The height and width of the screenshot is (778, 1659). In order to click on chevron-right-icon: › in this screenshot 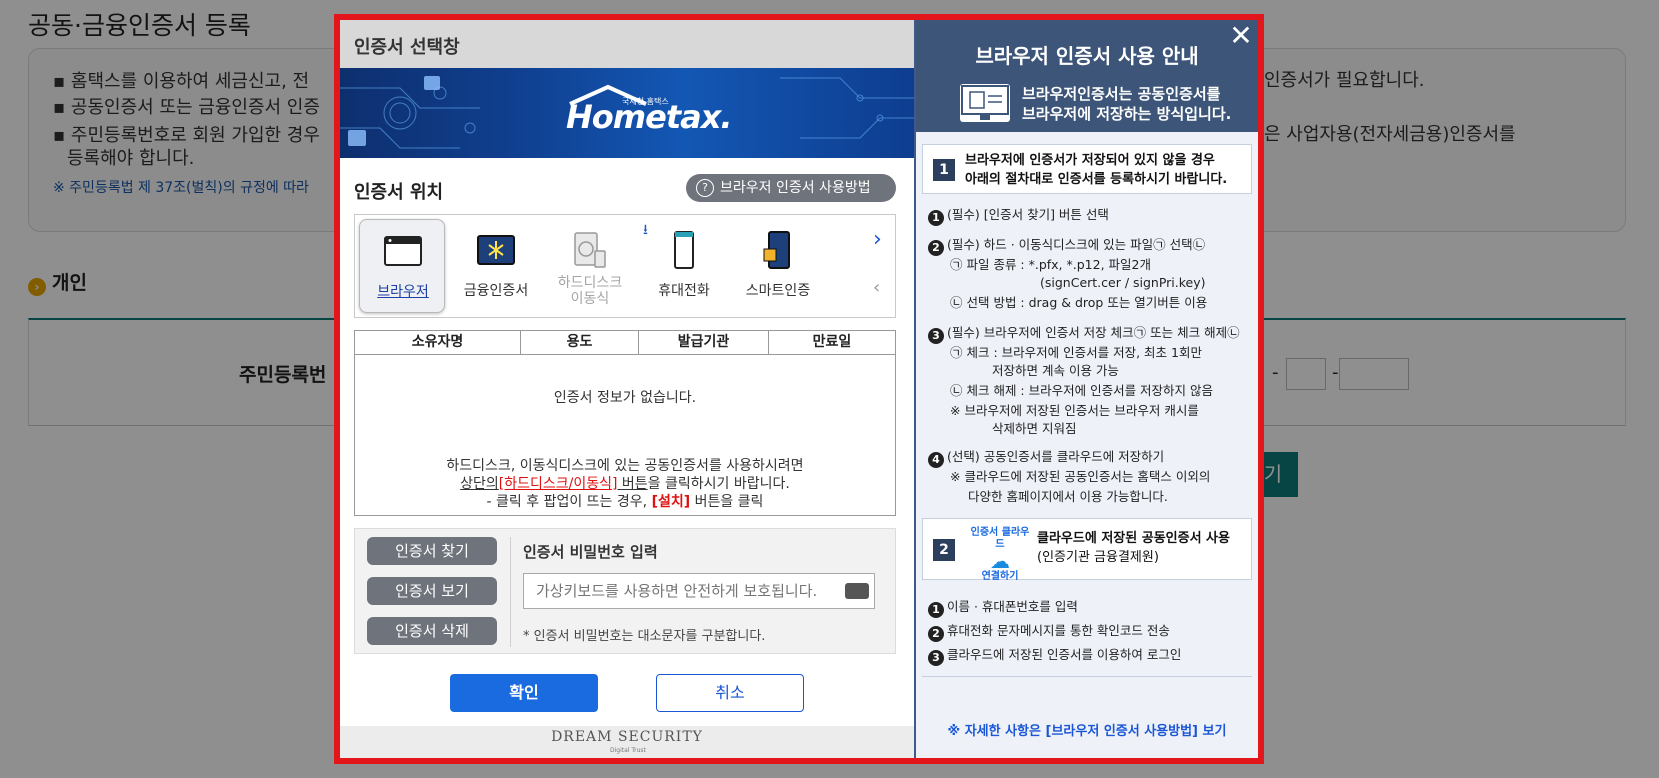, I will do `click(877, 239)`.